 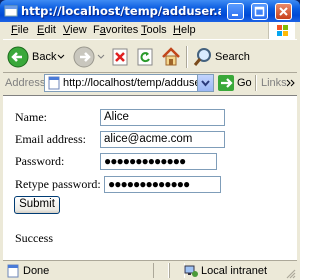 I want to click on chevron-down-icon, so click(x=205, y=83).